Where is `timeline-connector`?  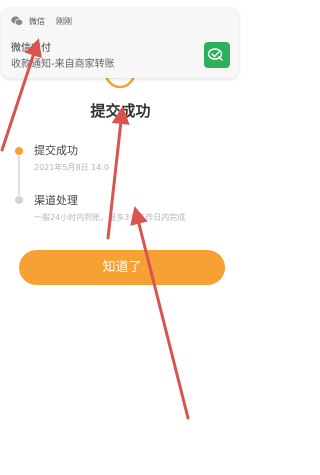
timeline-connector is located at coordinates (19, 175).